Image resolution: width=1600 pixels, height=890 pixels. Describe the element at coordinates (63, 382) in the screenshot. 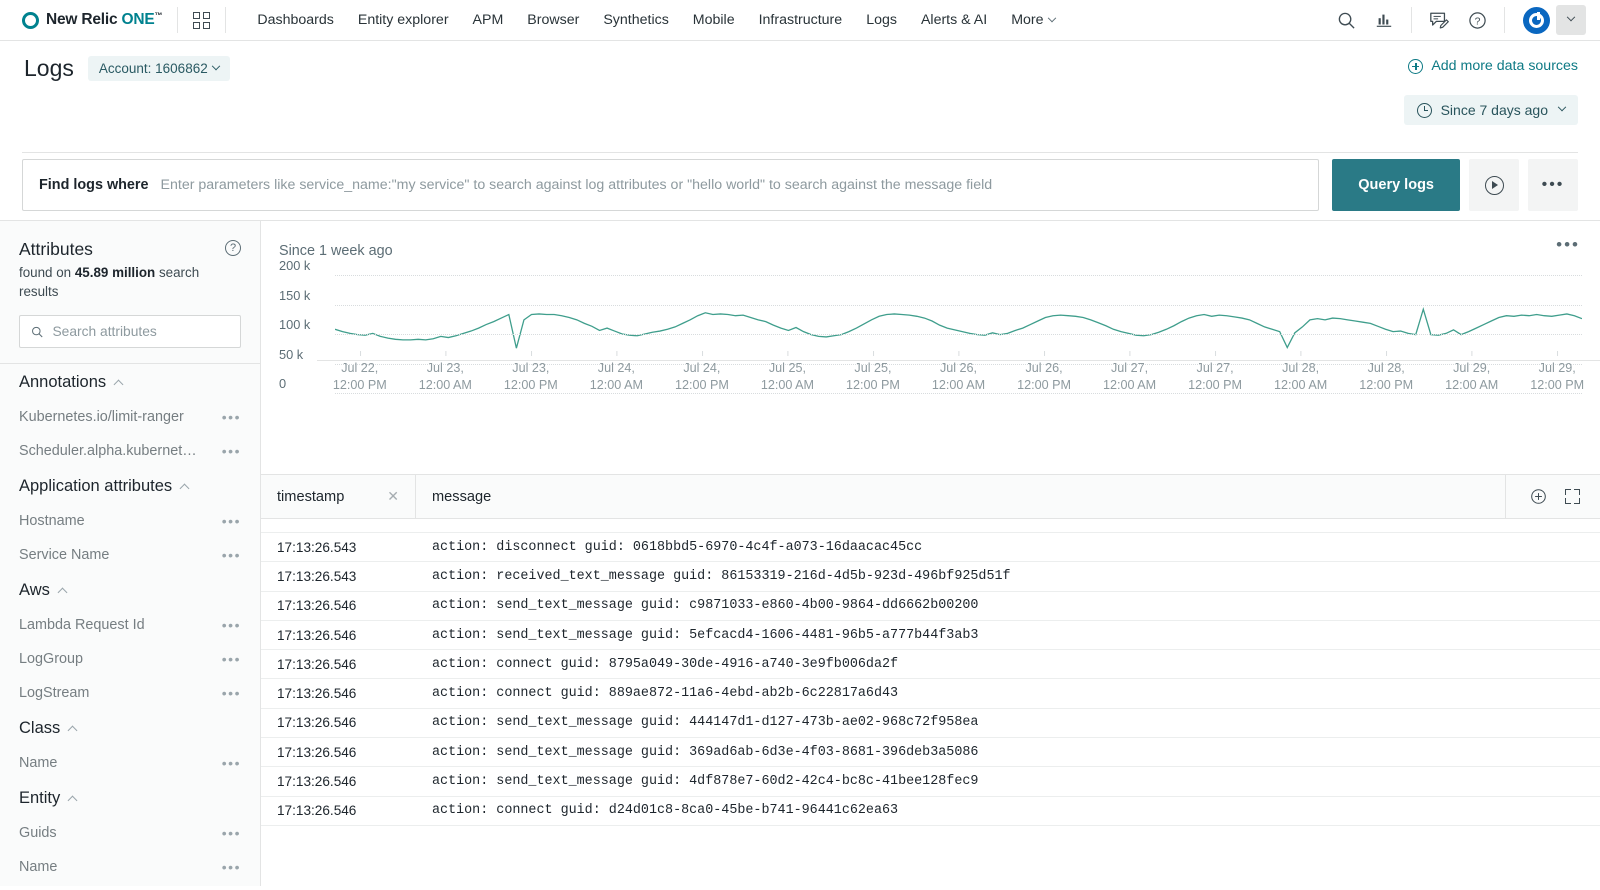

I see `group-label: Annotations` at that location.